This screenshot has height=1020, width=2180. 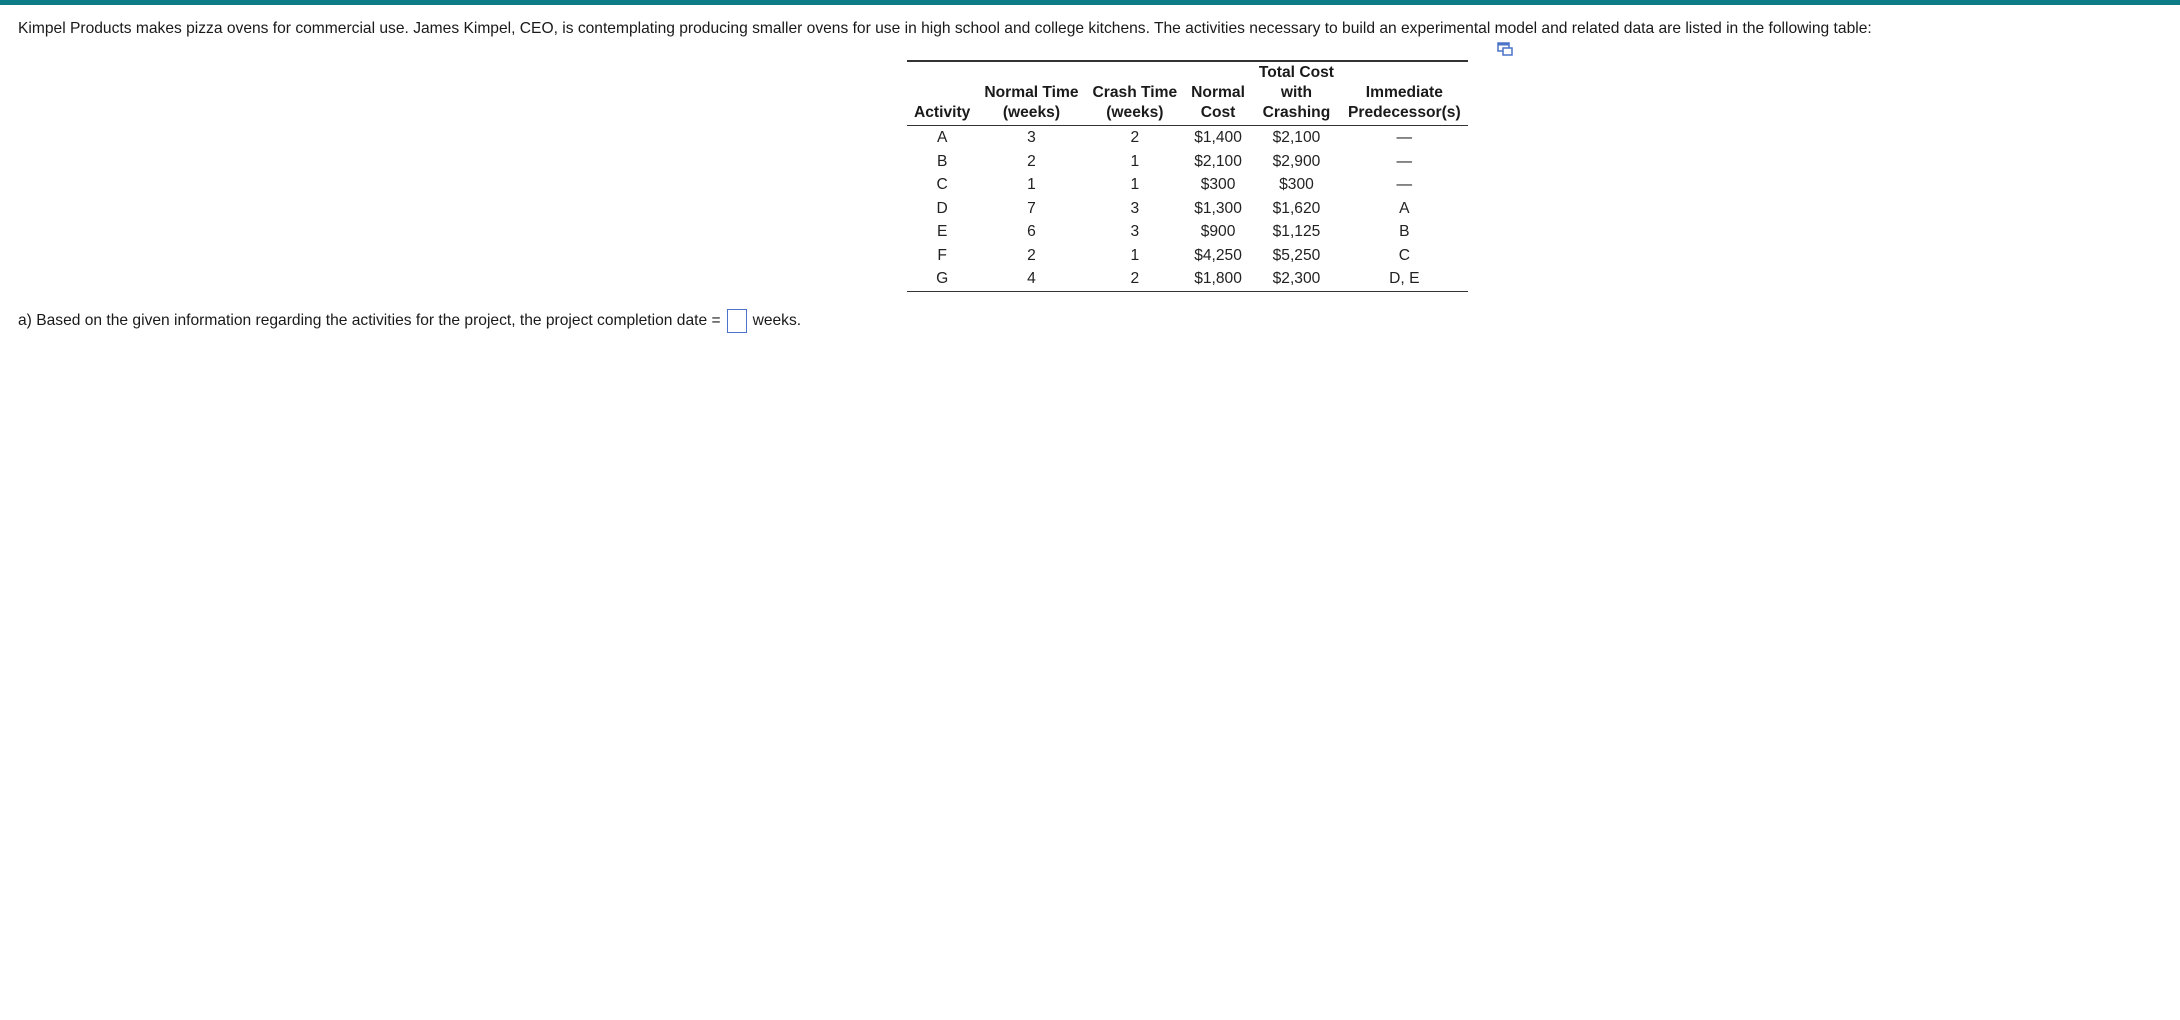 What do you see at coordinates (942, 184) in the screenshot?
I see `cell-activity: C` at bounding box center [942, 184].